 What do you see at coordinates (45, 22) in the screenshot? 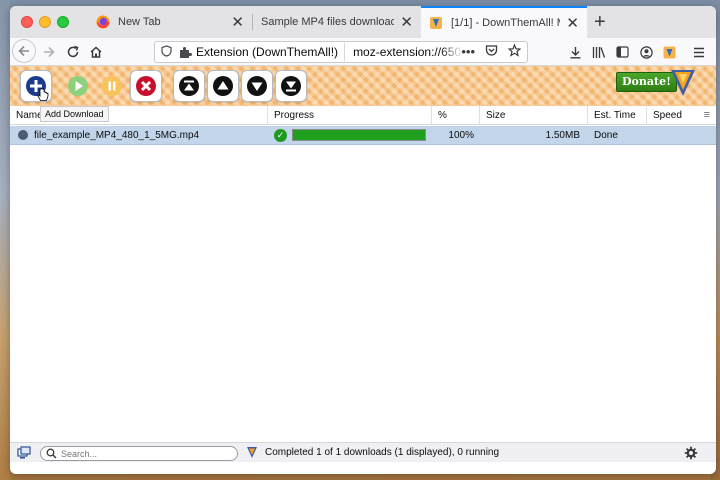
I see `minimize-window-button` at bounding box center [45, 22].